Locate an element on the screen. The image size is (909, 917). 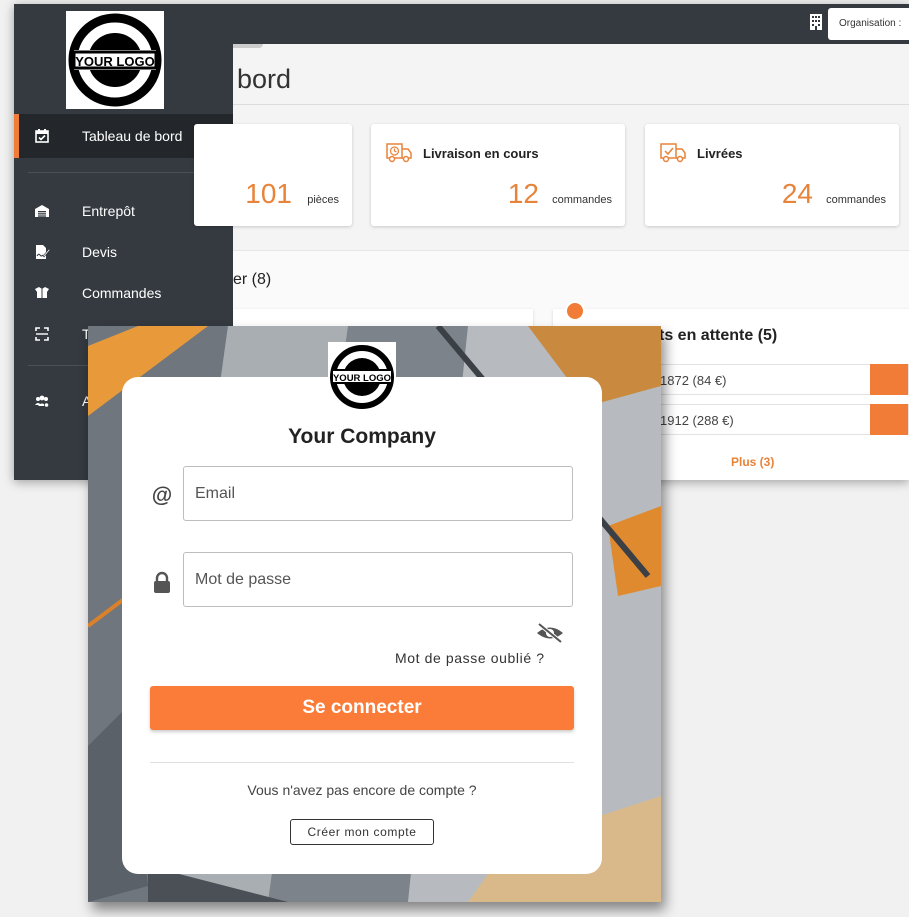
building-icon is located at coordinates (816, 22).